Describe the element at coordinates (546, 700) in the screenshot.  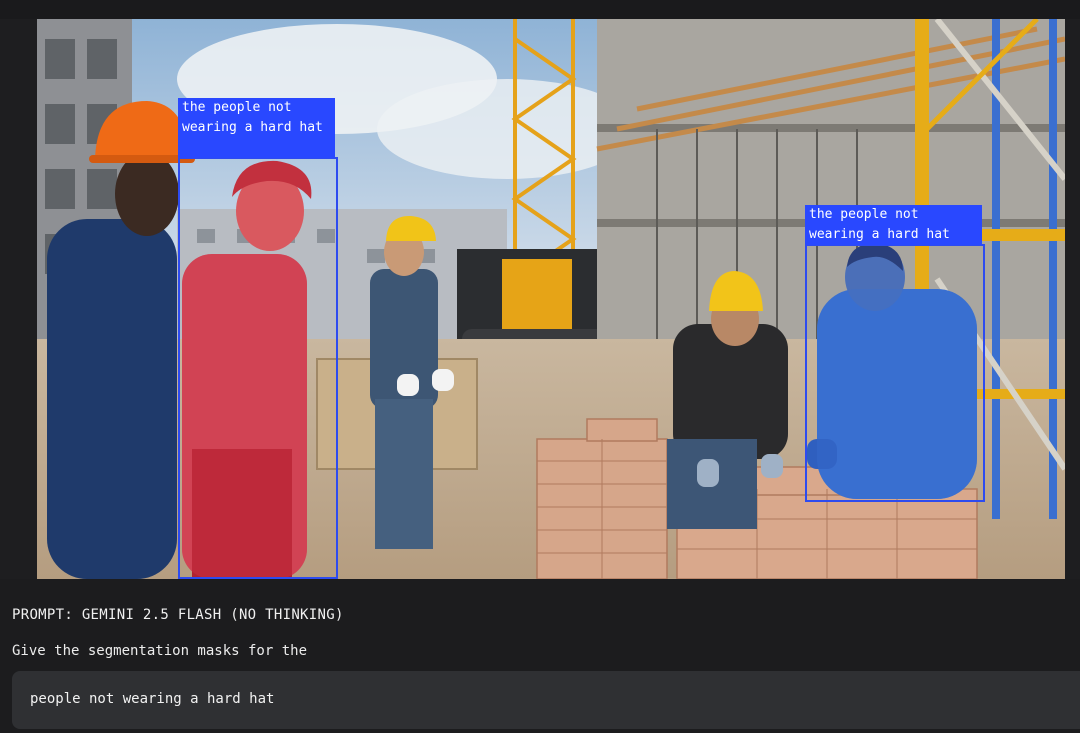
I see `prompt-query-box: people not wearing a hard hat` at that location.